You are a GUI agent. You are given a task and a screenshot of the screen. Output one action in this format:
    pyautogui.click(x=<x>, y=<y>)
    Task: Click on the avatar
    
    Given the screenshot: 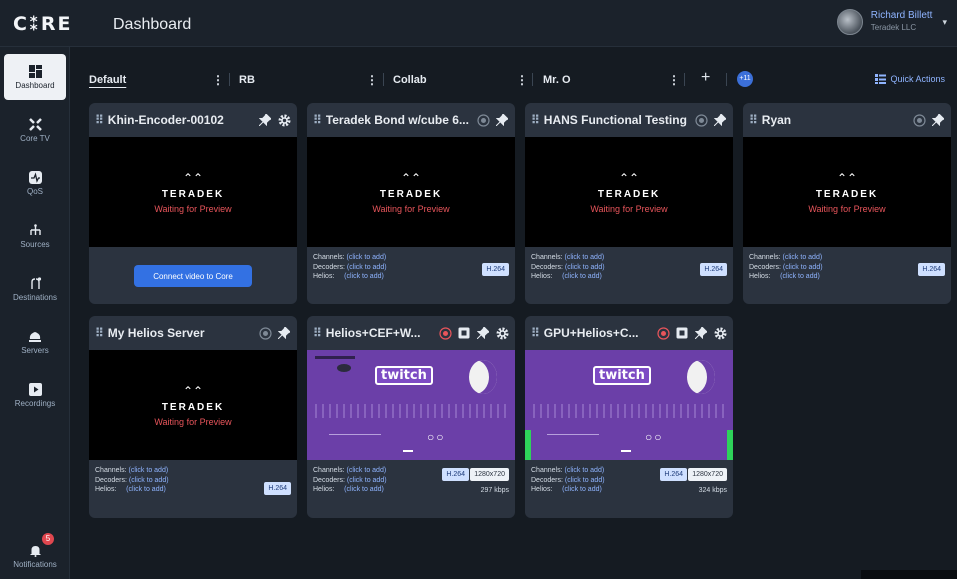 What is the action you would take?
    pyautogui.click(x=849, y=22)
    